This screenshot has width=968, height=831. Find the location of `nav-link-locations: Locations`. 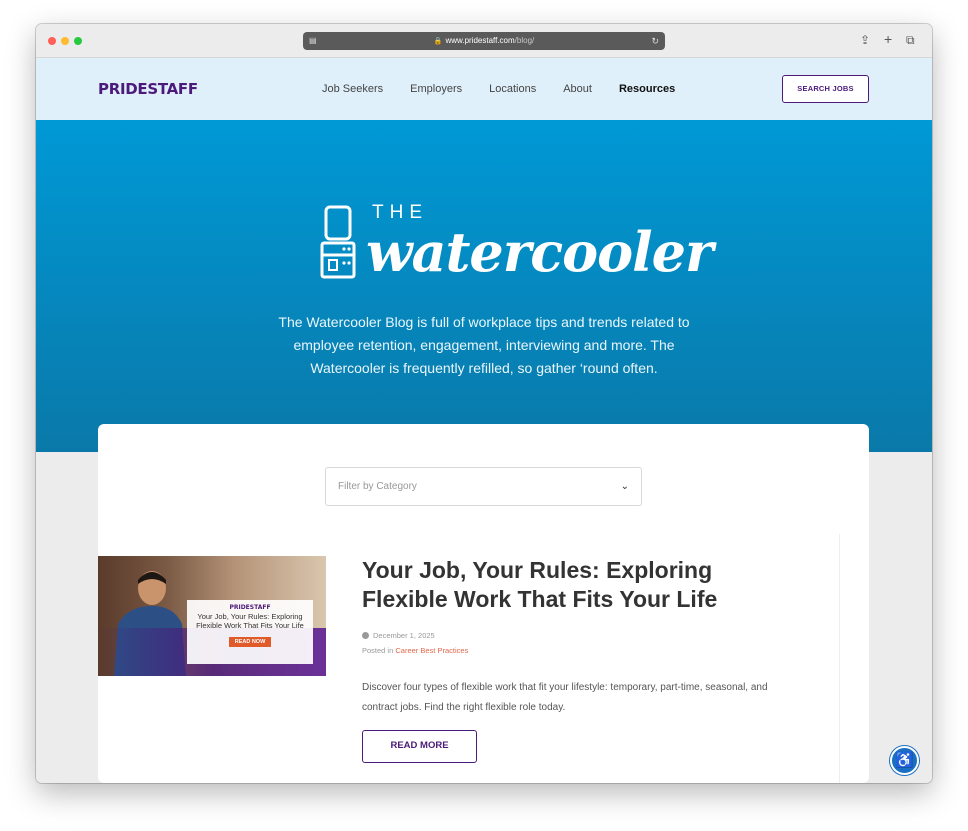

nav-link-locations: Locations is located at coordinates (512, 89).